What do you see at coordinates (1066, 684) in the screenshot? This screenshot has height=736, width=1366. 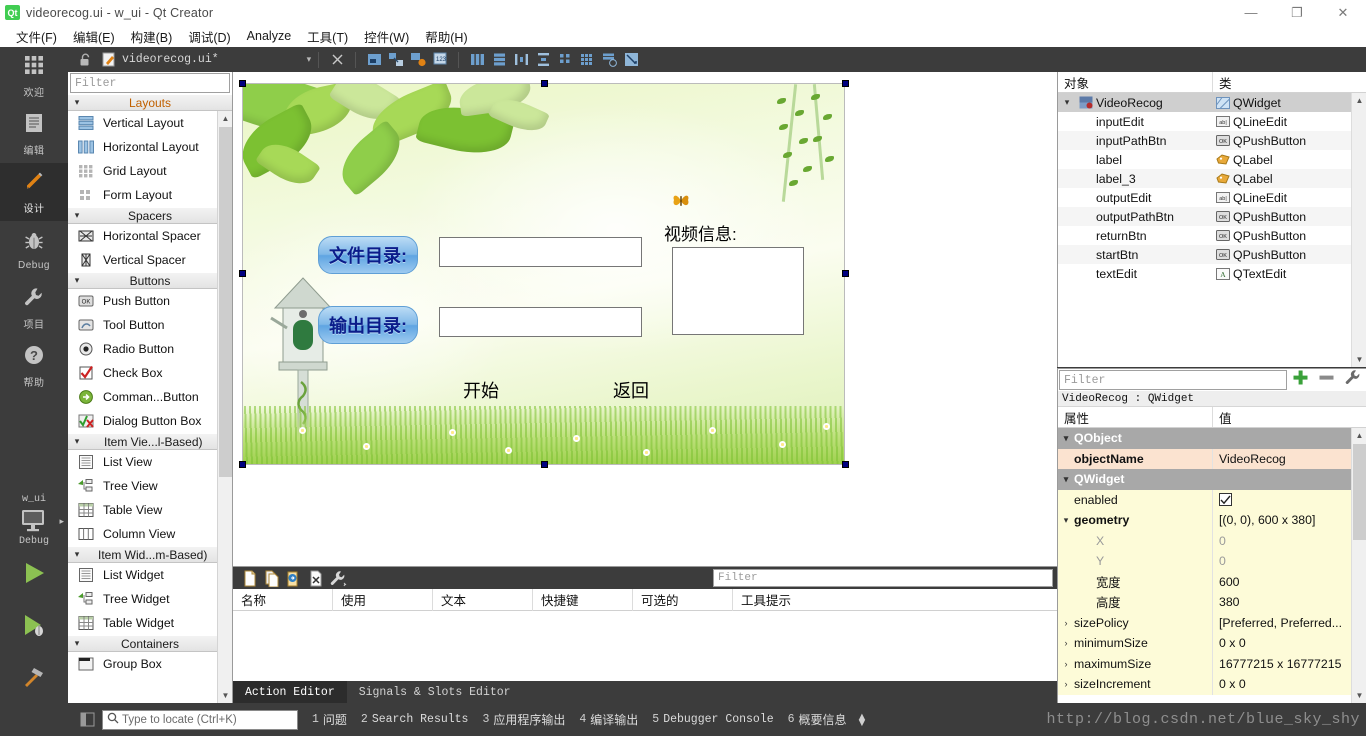 I see `chevron-right-icon: ›` at bounding box center [1066, 684].